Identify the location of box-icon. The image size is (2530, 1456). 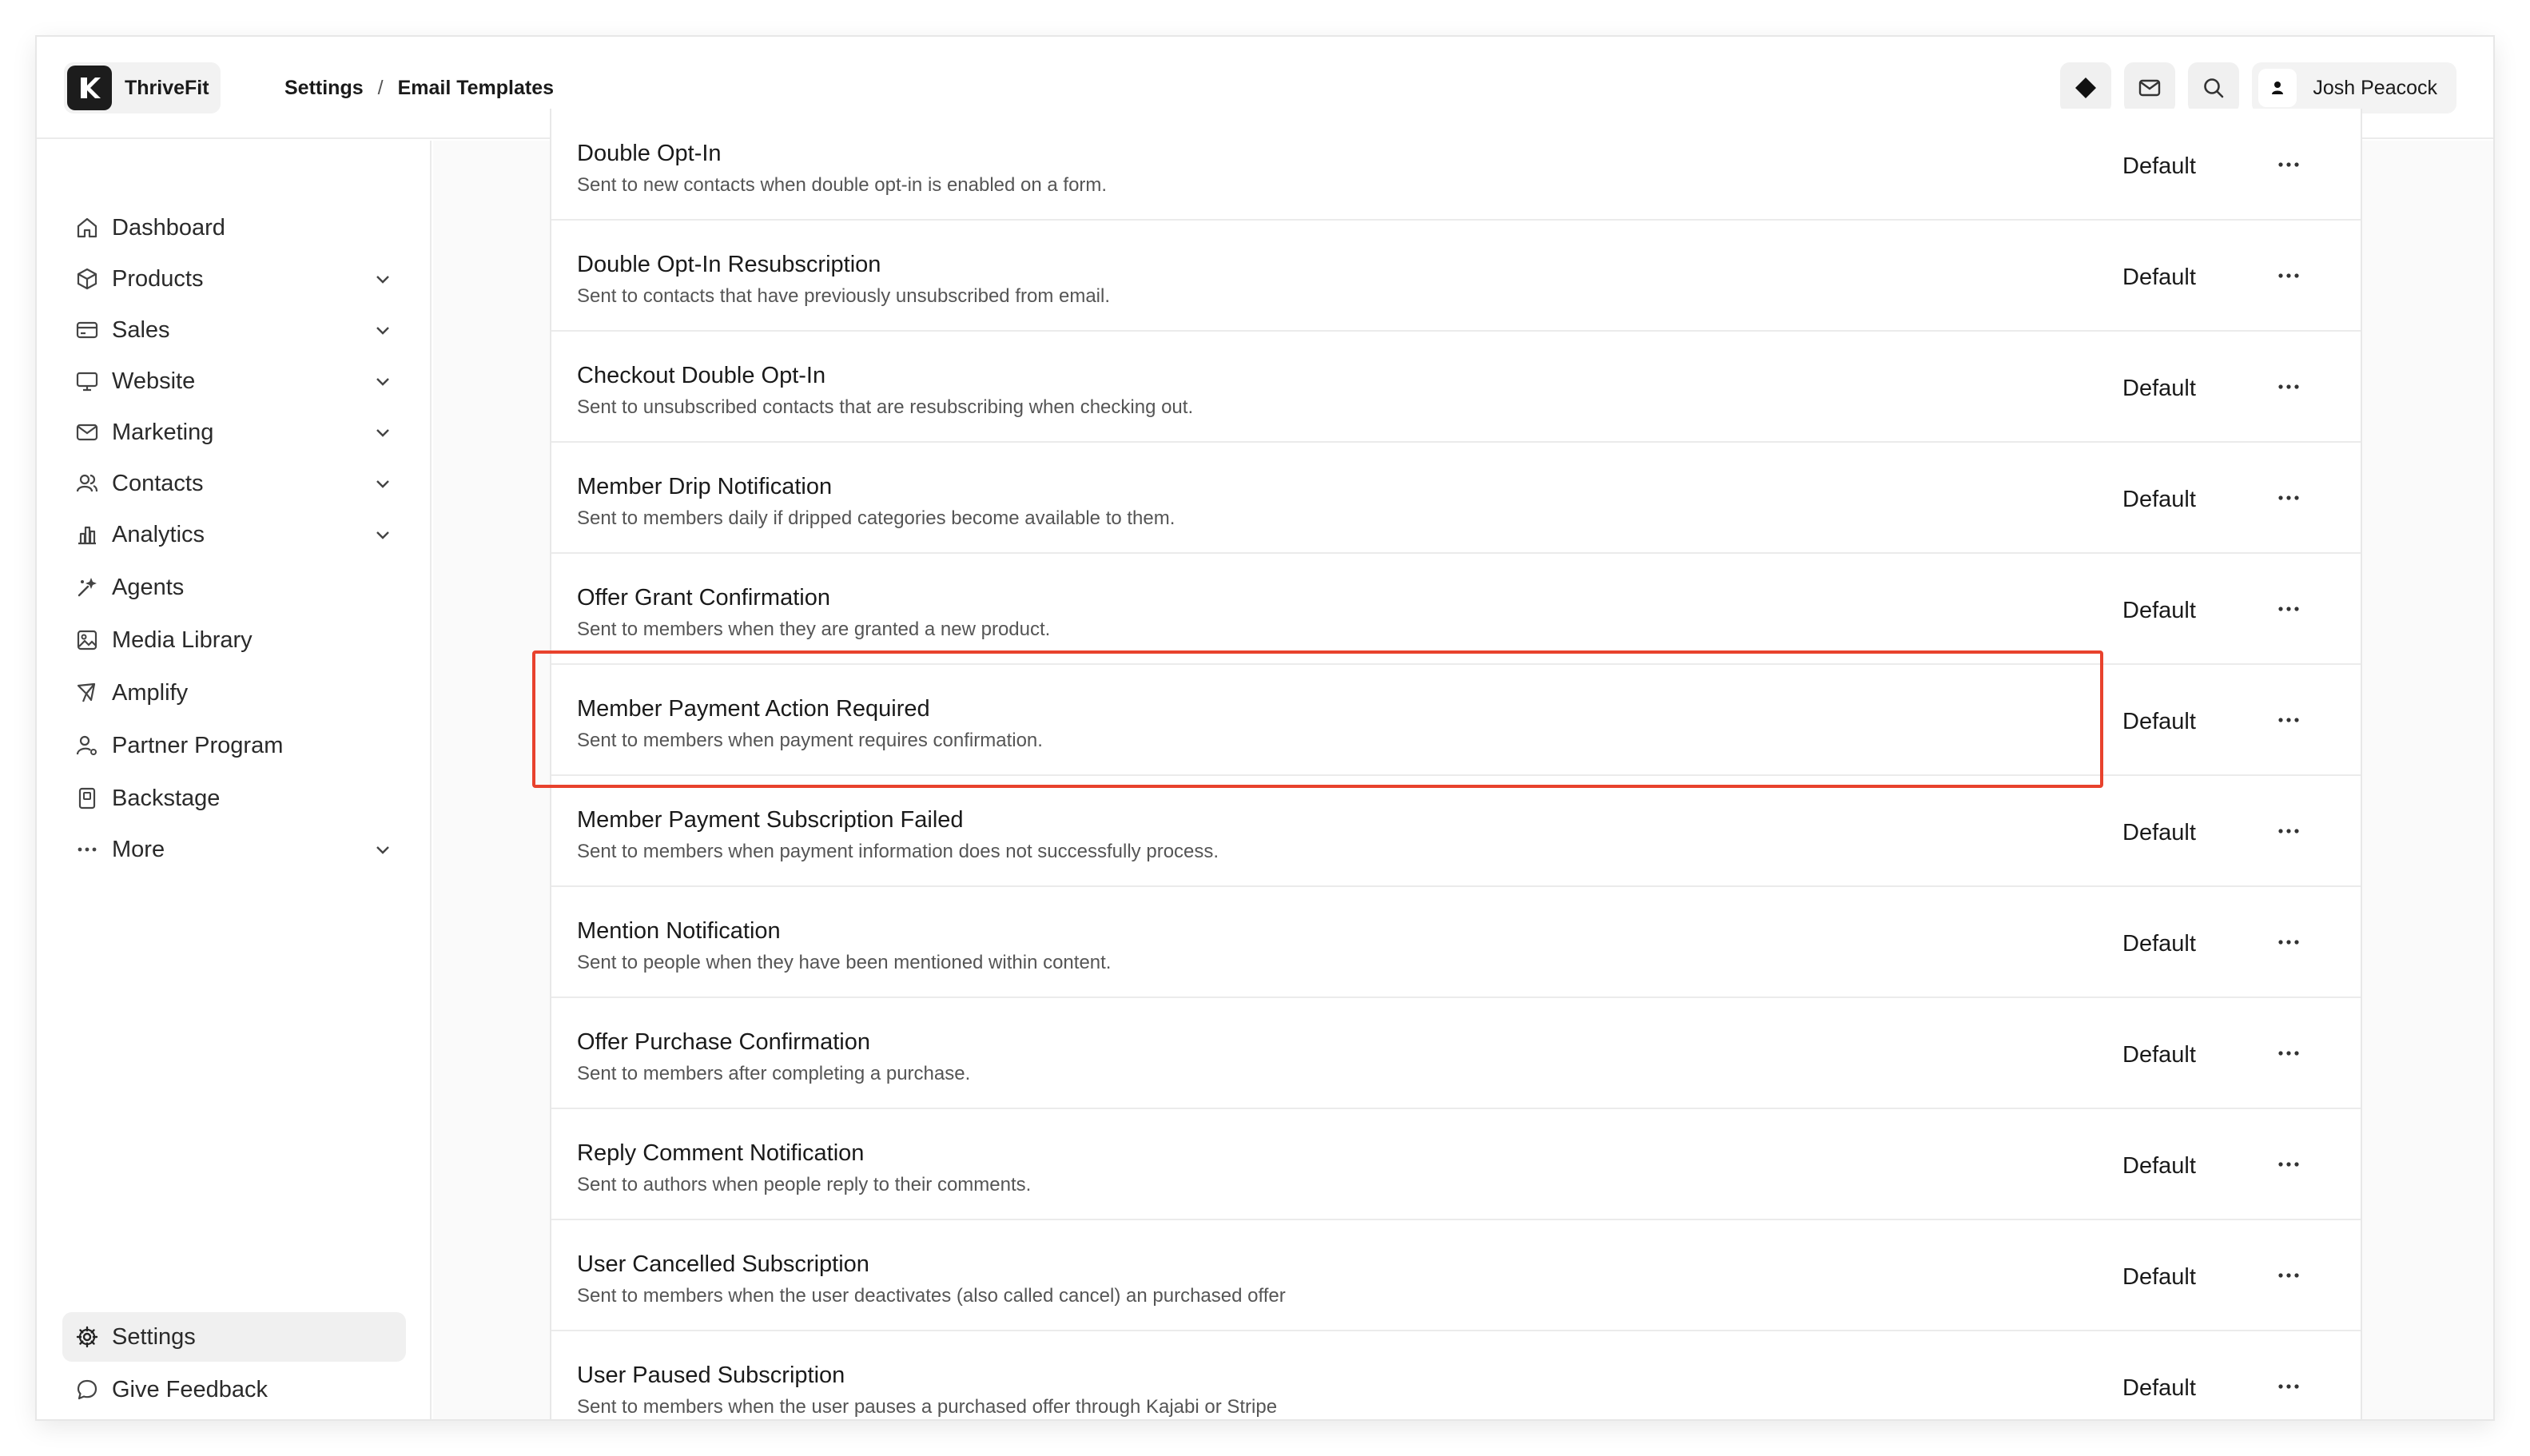
(87, 278).